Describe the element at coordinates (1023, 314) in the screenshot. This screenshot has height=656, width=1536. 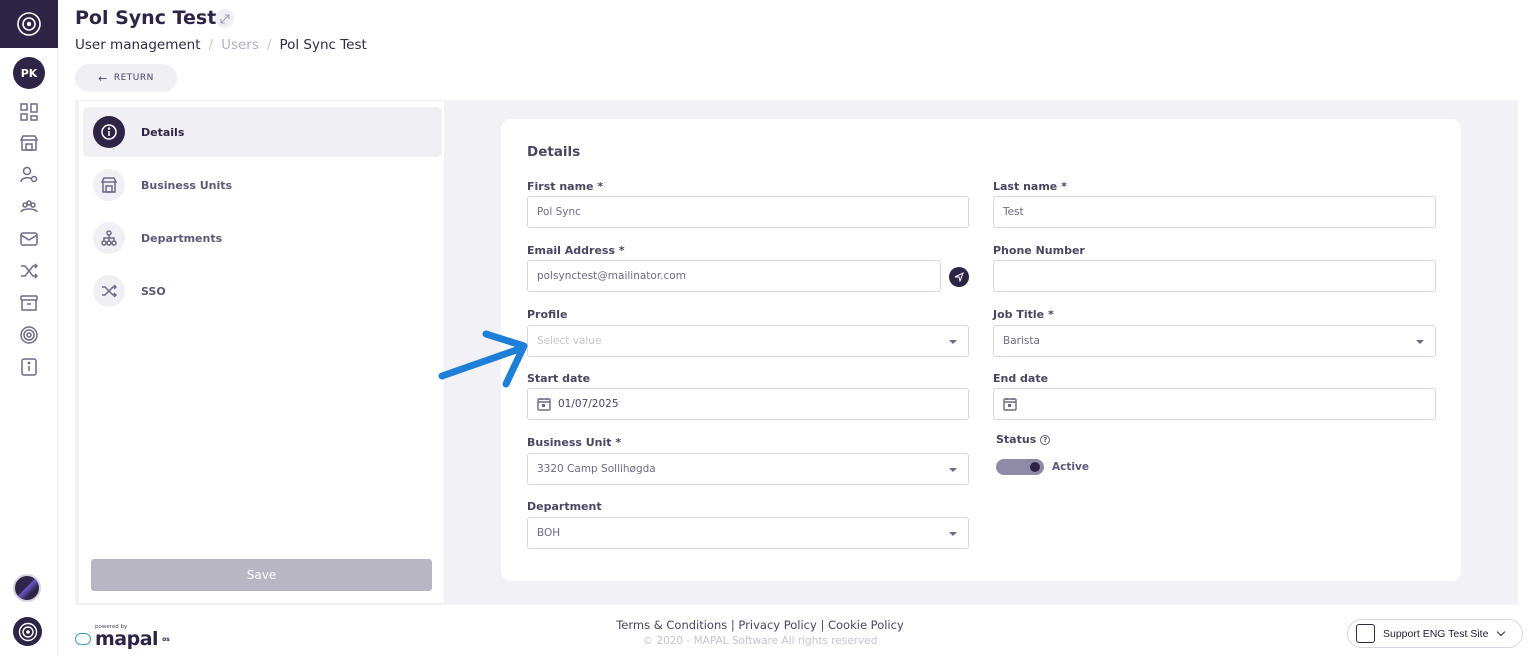
I see `job-title-label: Job Title *` at that location.